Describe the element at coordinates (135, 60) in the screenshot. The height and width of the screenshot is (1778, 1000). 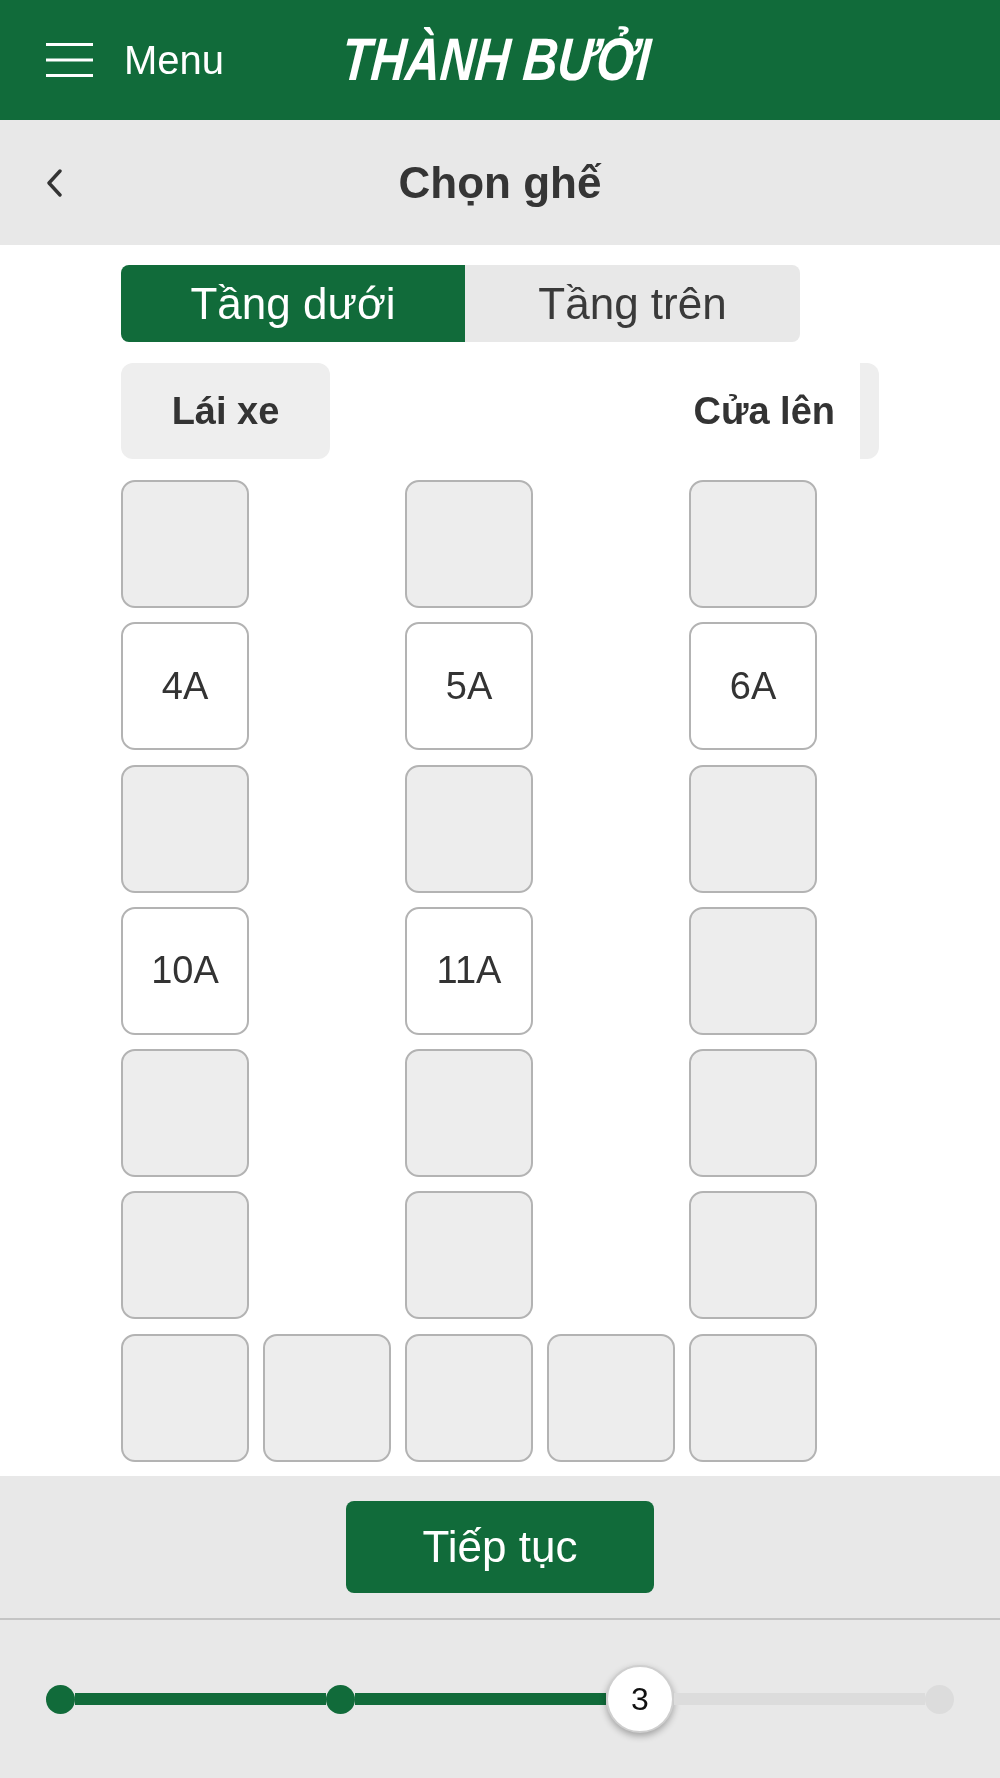
I see `menu-button: Menu` at that location.